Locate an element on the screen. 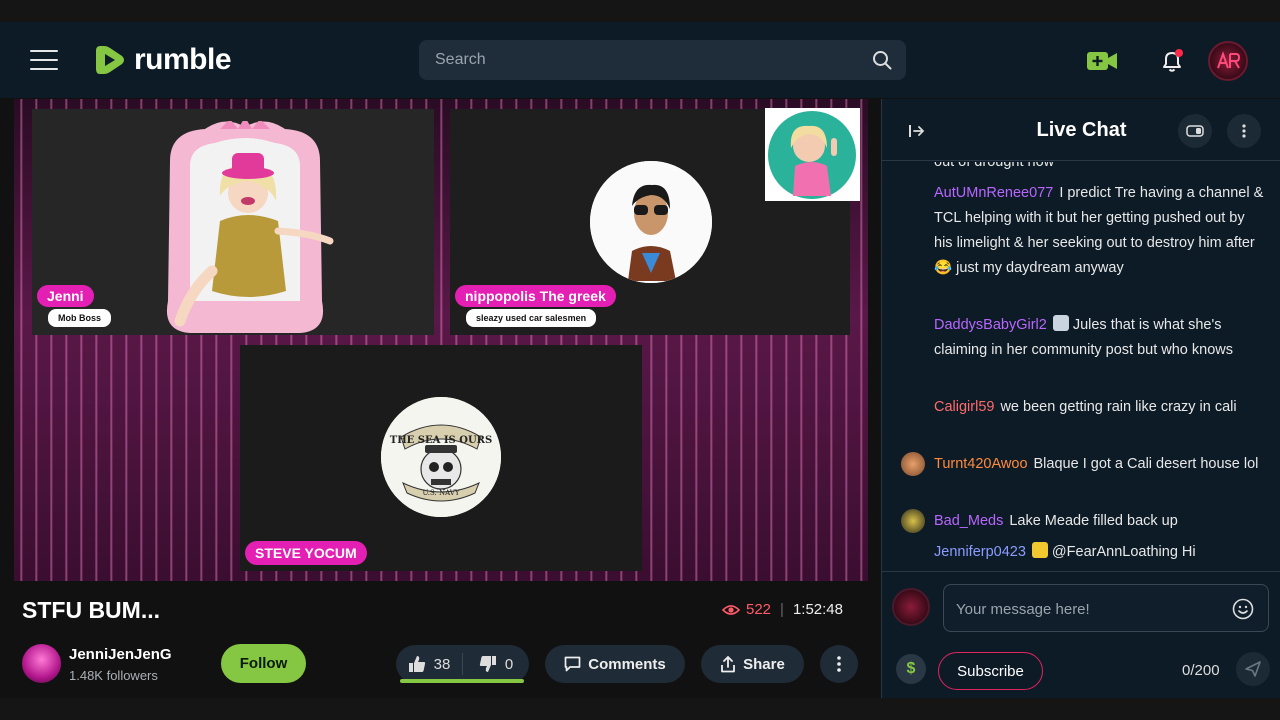 Image resolution: width=1280 pixels, height=720 pixels. vote-buttons: 38 0 is located at coordinates (462, 664).